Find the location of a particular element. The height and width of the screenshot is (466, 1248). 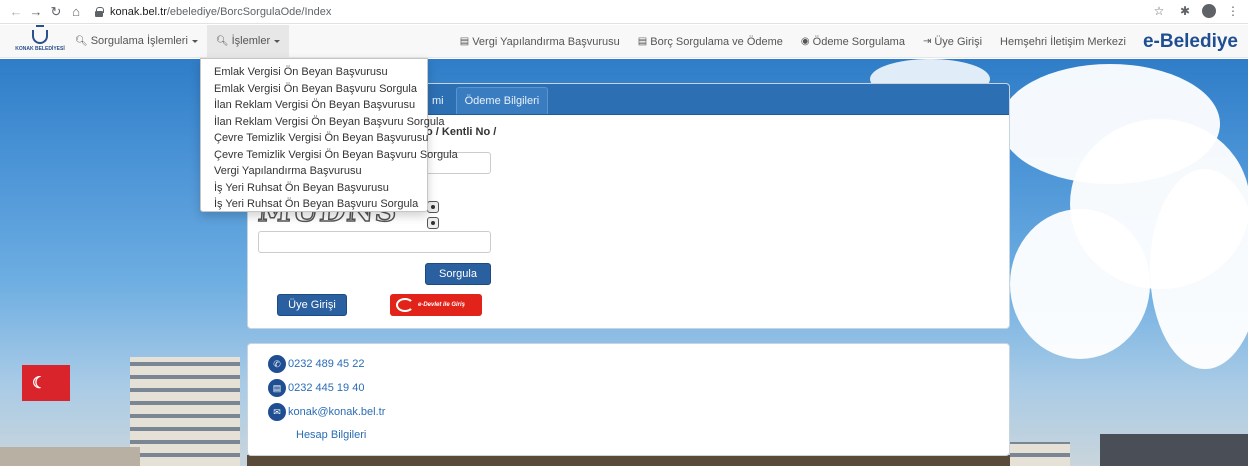

url-path: /ebelediye/BorcSorgulaOde/Index is located at coordinates (249, 11).